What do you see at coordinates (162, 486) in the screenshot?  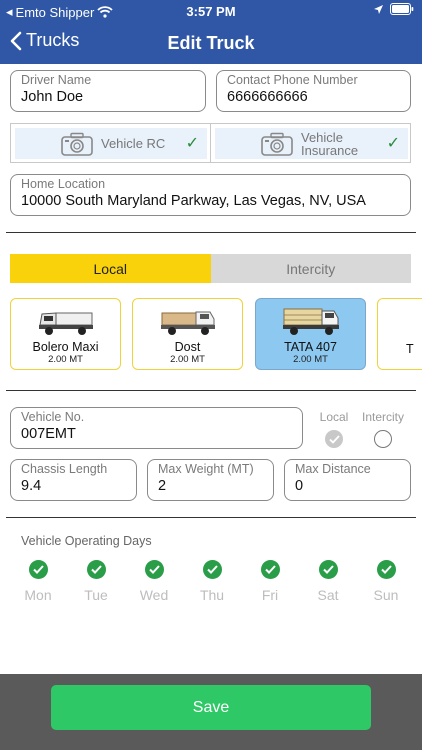 I see `max-weight-value: 2` at bounding box center [162, 486].